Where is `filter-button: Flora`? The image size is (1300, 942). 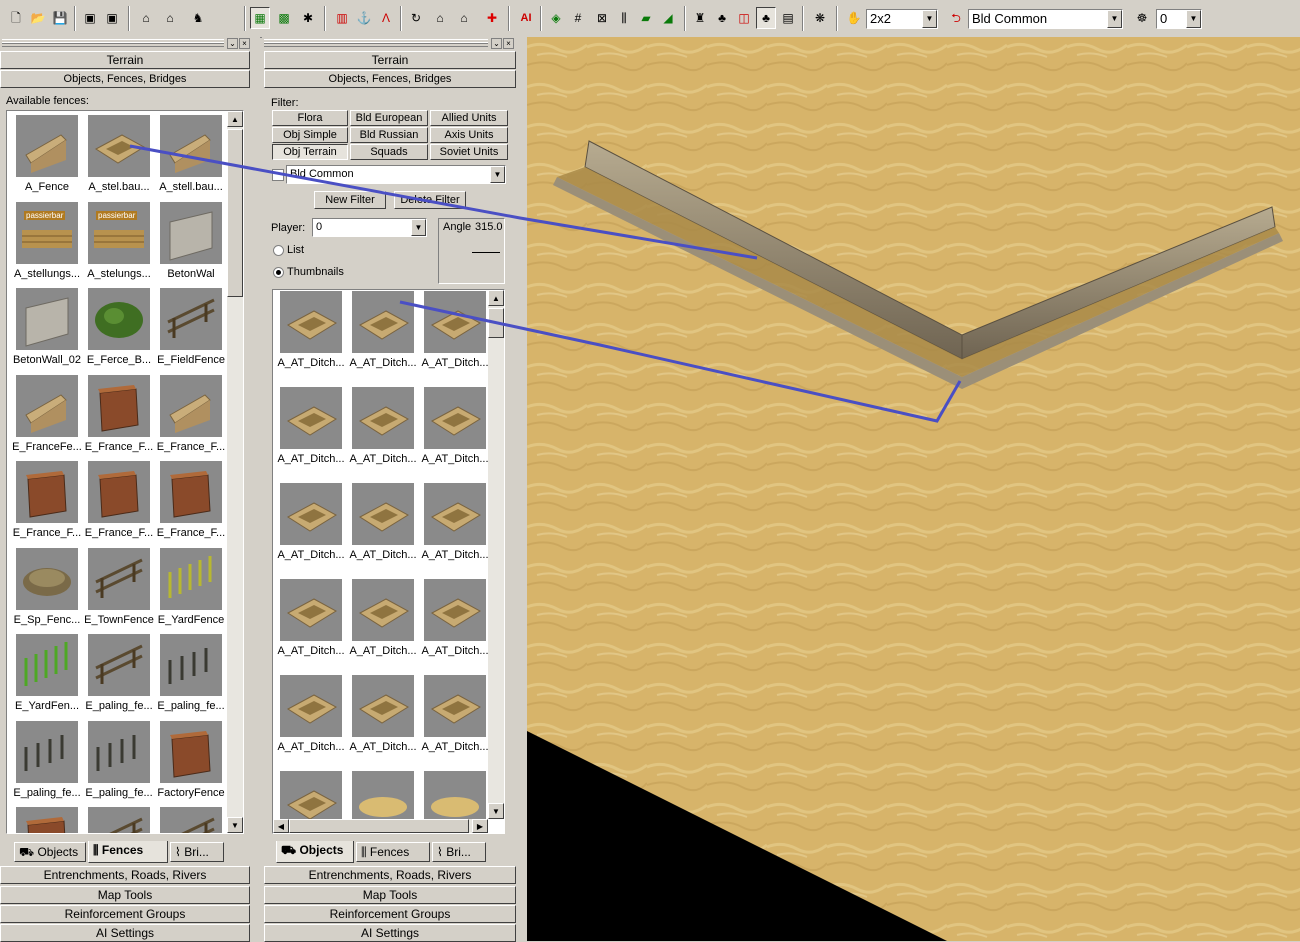
filter-button: Flora is located at coordinates (310, 118).